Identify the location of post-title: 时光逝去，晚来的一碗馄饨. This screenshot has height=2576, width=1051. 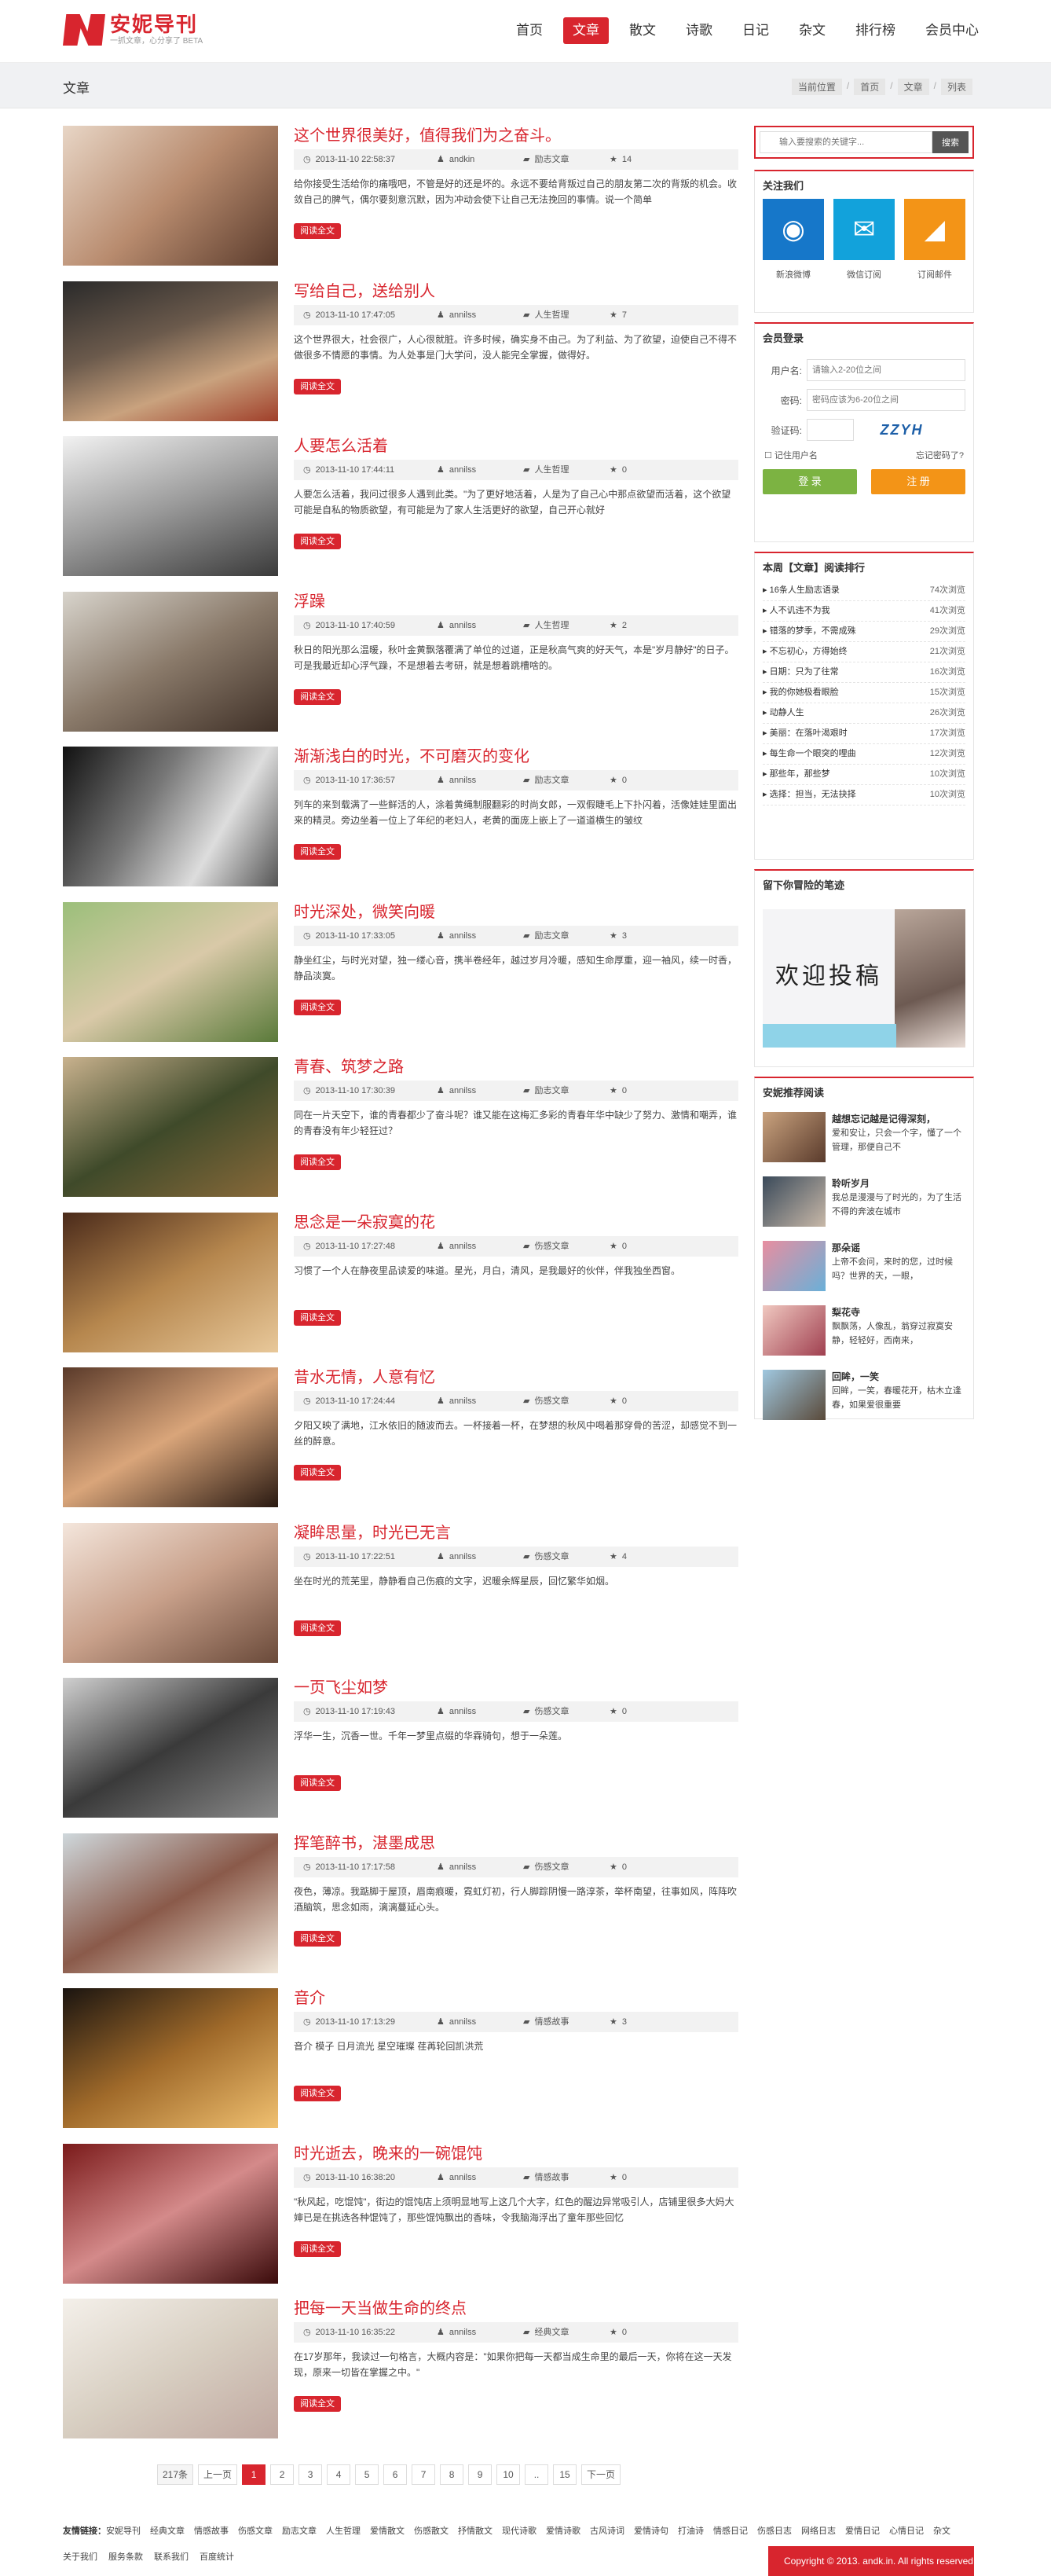
(516, 2155).